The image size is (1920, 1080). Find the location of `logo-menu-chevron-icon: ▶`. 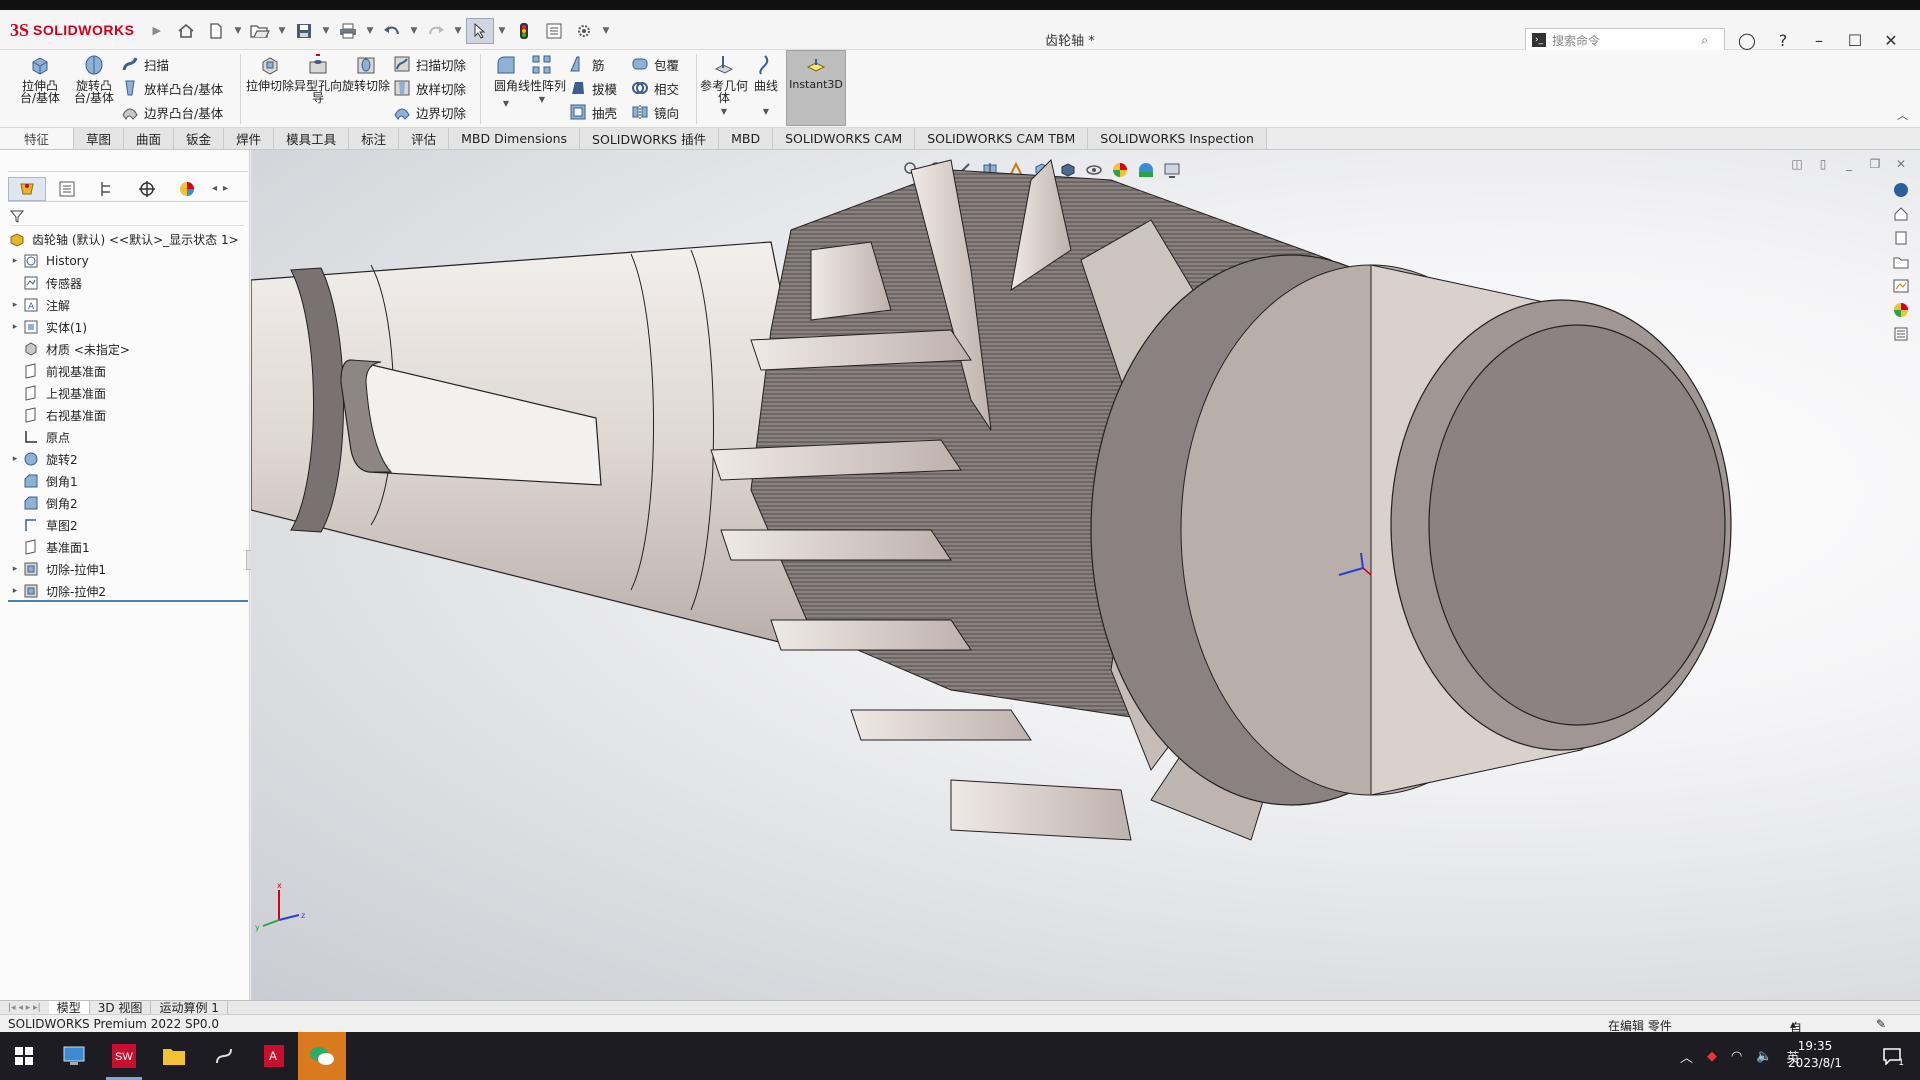

logo-menu-chevron-icon: ▶ is located at coordinates (156, 30).